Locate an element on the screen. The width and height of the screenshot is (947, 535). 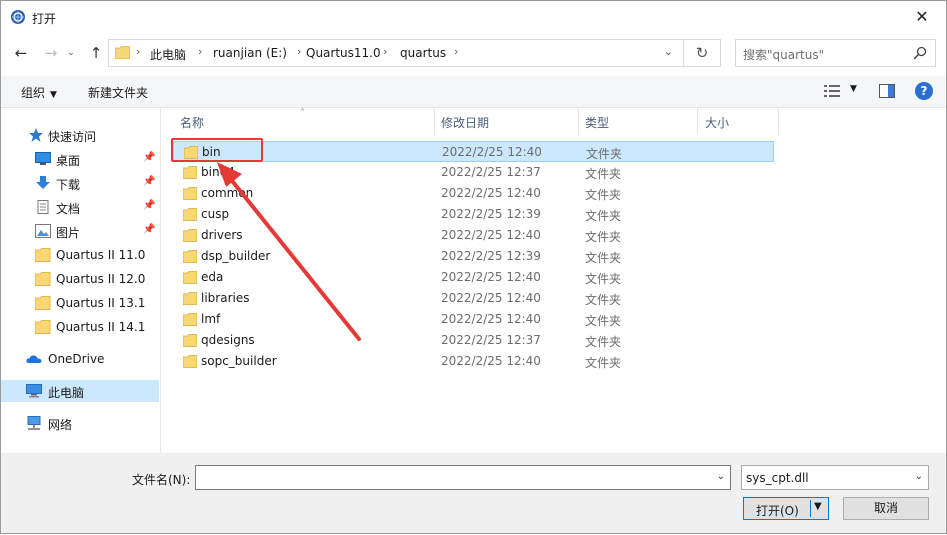
nav-item-desktop: 桌面 📌 is located at coordinates (80, 159).